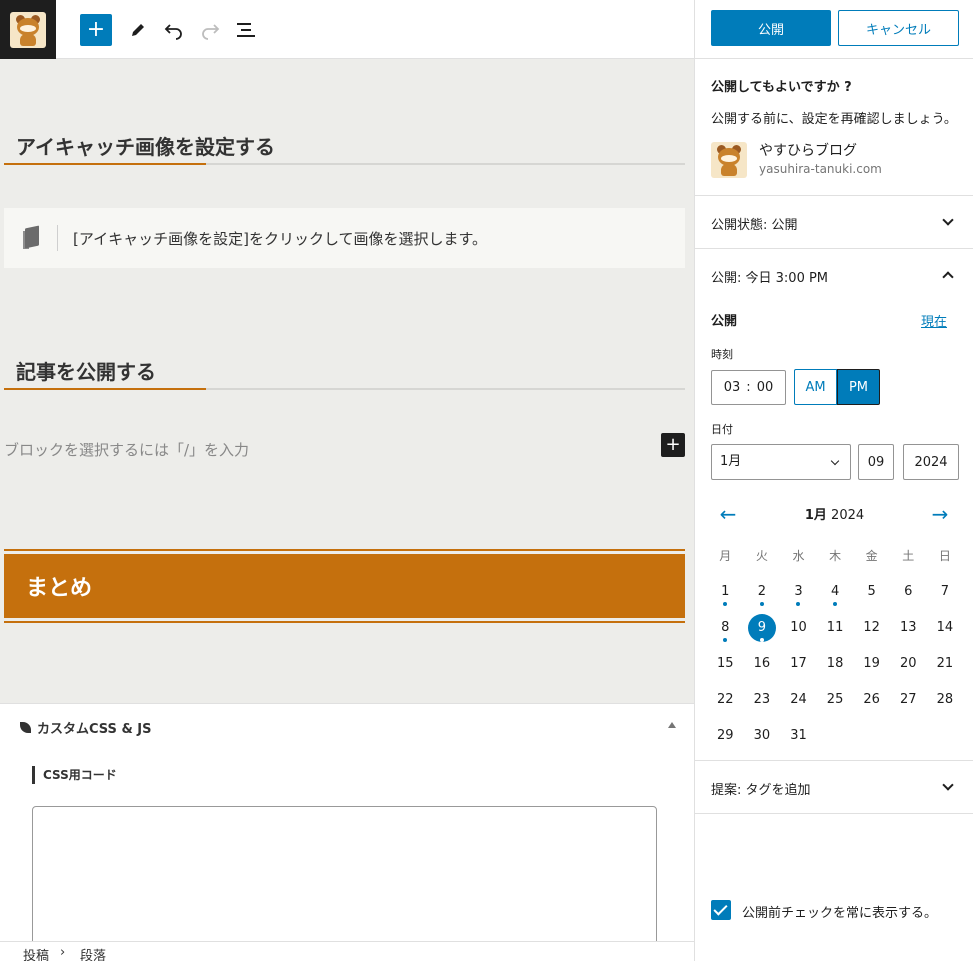 This screenshot has height=961, width=973. Describe the element at coordinates (32, 237) in the screenshot. I see `book-icon` at that location.